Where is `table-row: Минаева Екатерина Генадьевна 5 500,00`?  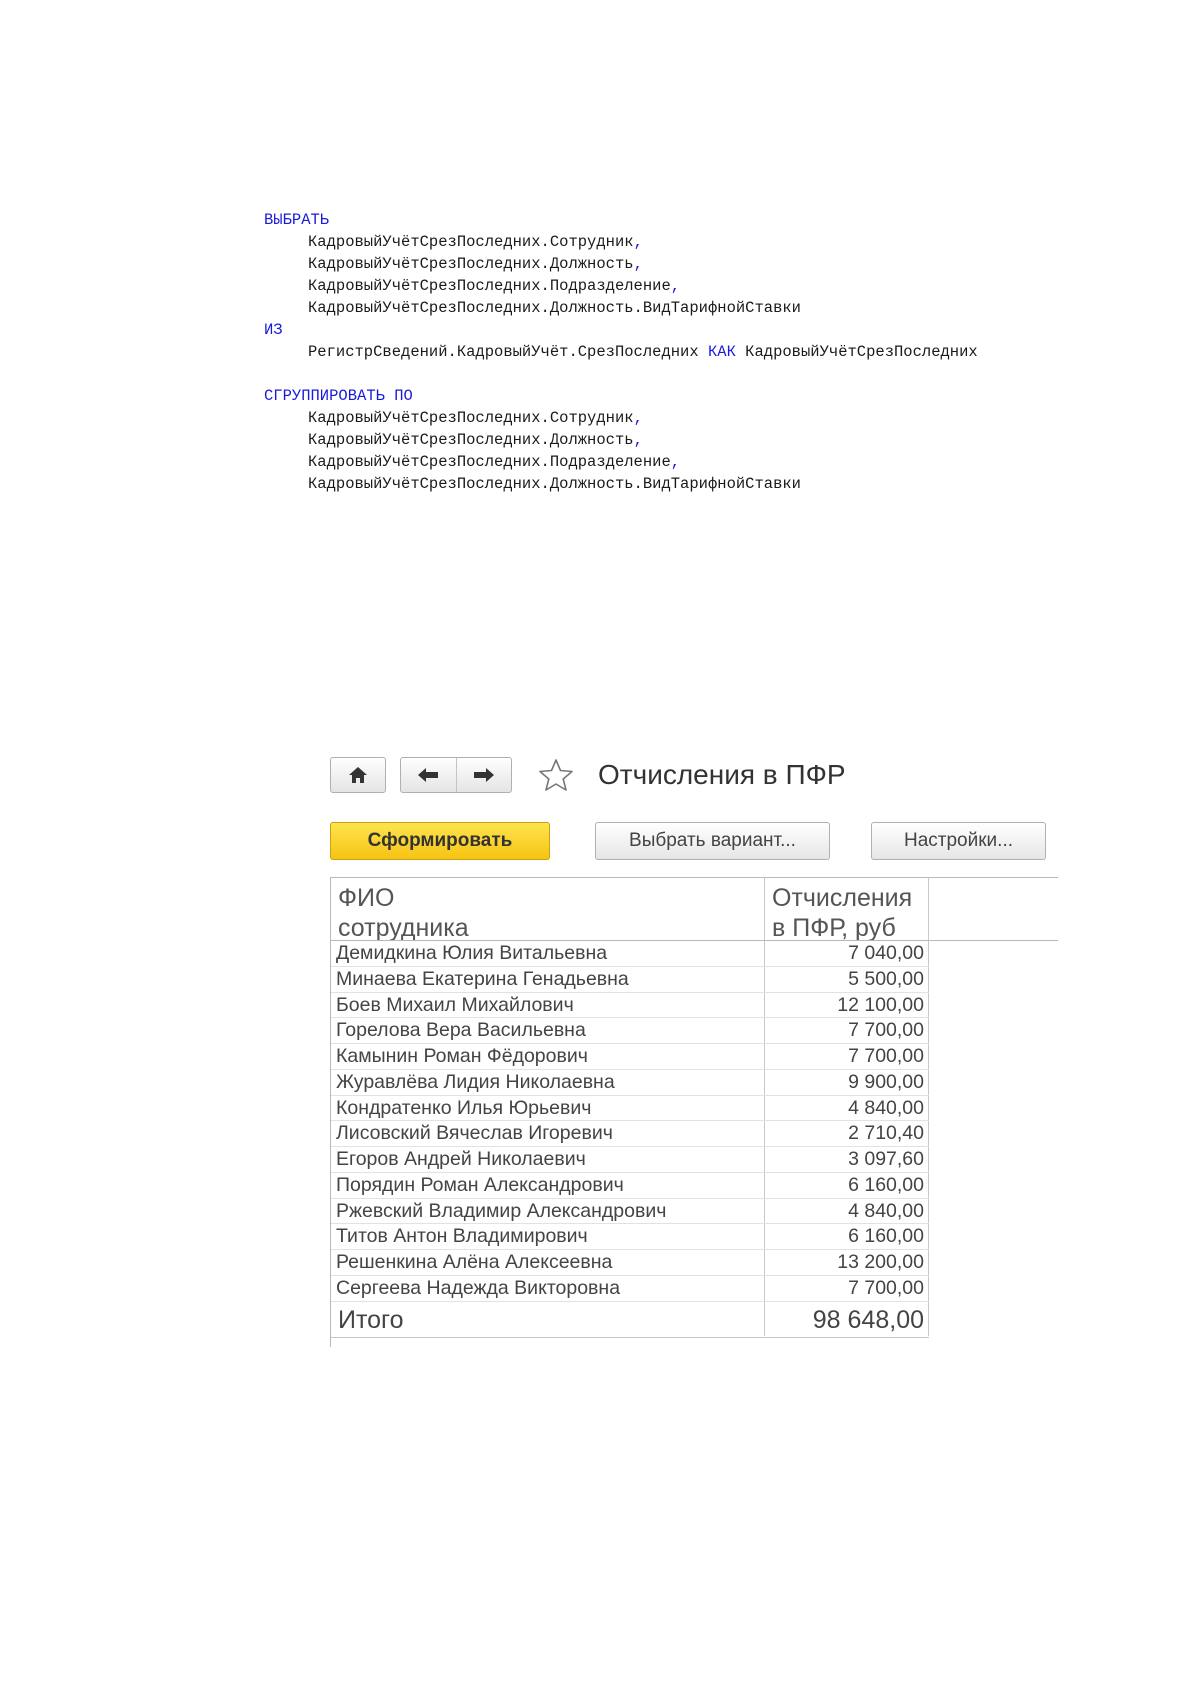
table-row: Минаева Екатерина Генадьевна 5 500,00 is located at coordinates (630, 980).